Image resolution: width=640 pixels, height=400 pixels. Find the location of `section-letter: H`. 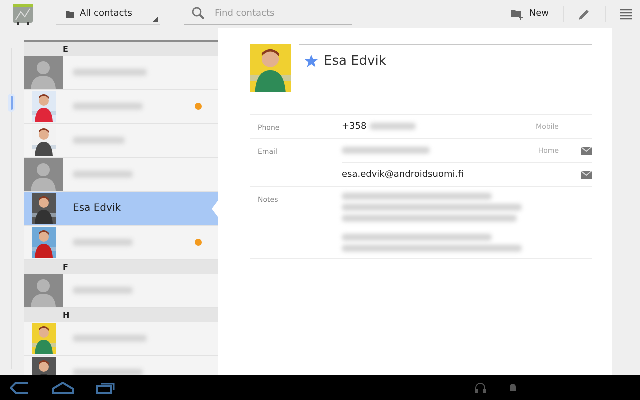

section-letter: H is located at coordinates (121, 315).